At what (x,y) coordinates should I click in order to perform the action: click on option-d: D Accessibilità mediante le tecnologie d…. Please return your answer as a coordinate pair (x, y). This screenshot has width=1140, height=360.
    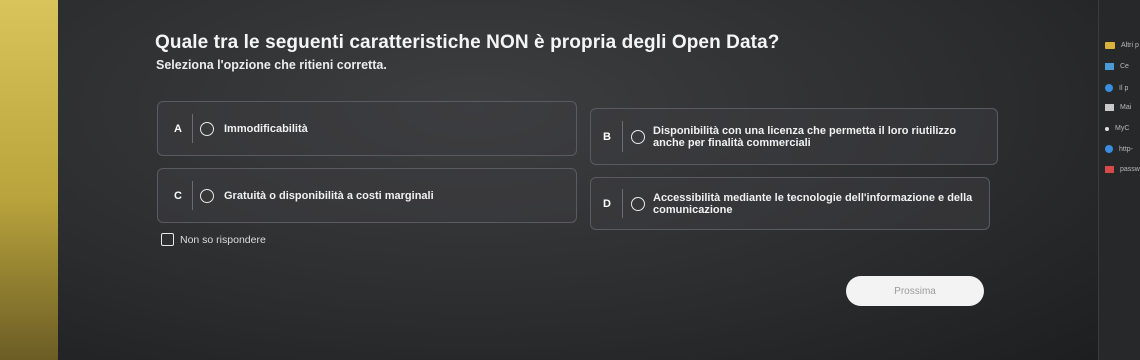
    Looking at the image, I should click on (790, 203).